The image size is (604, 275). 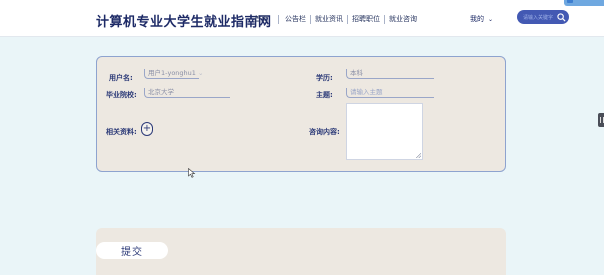 I want to click on topic-input: 请输入主题, so click(x=390, y=93).